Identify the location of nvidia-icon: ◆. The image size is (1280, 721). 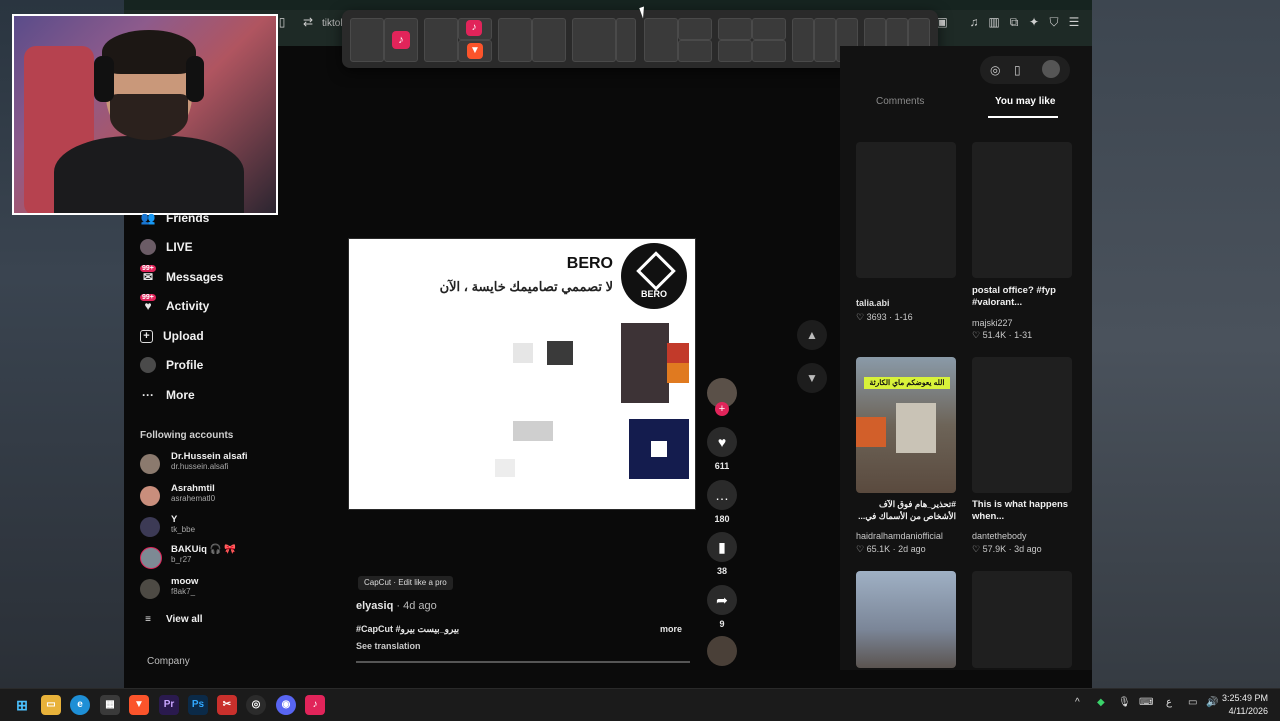
(1101, 702).